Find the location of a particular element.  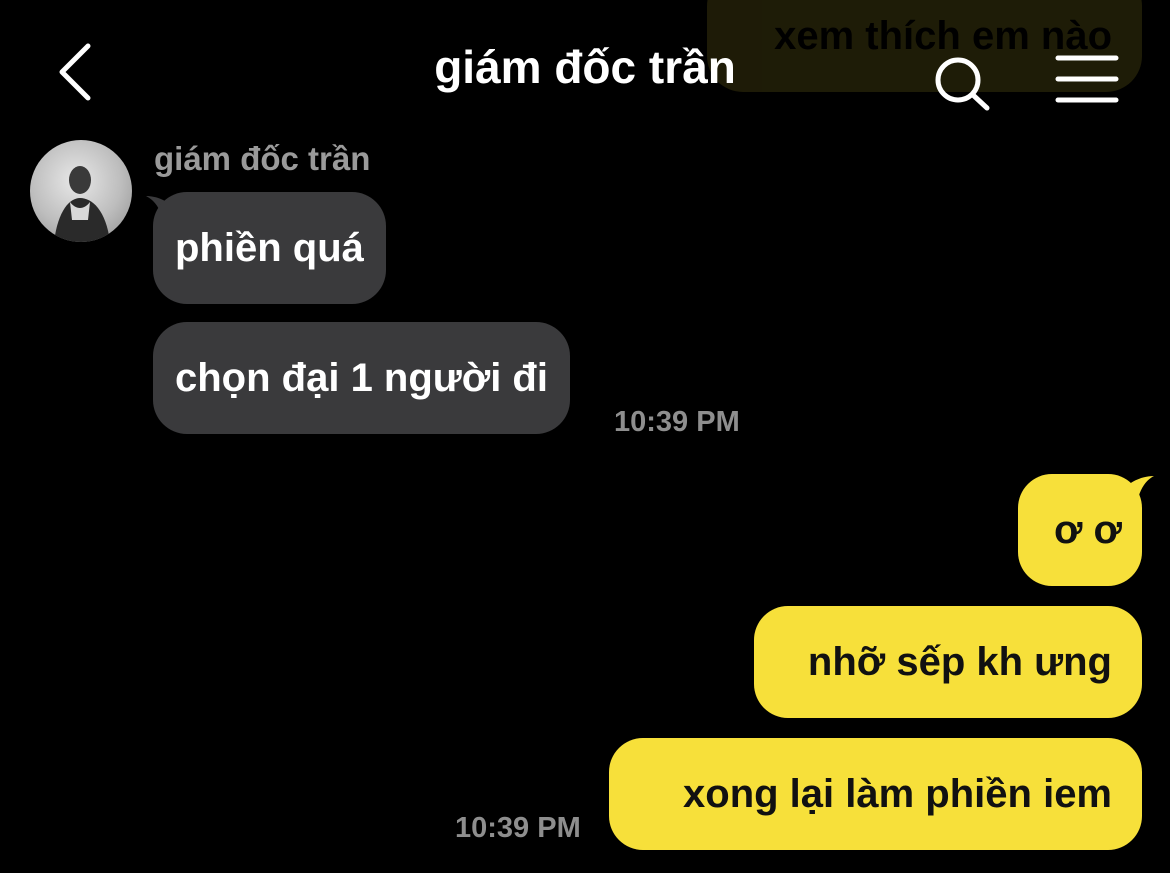

incoming-message-text: chọn đại 1 người đi is located at coordinates (361, 378).